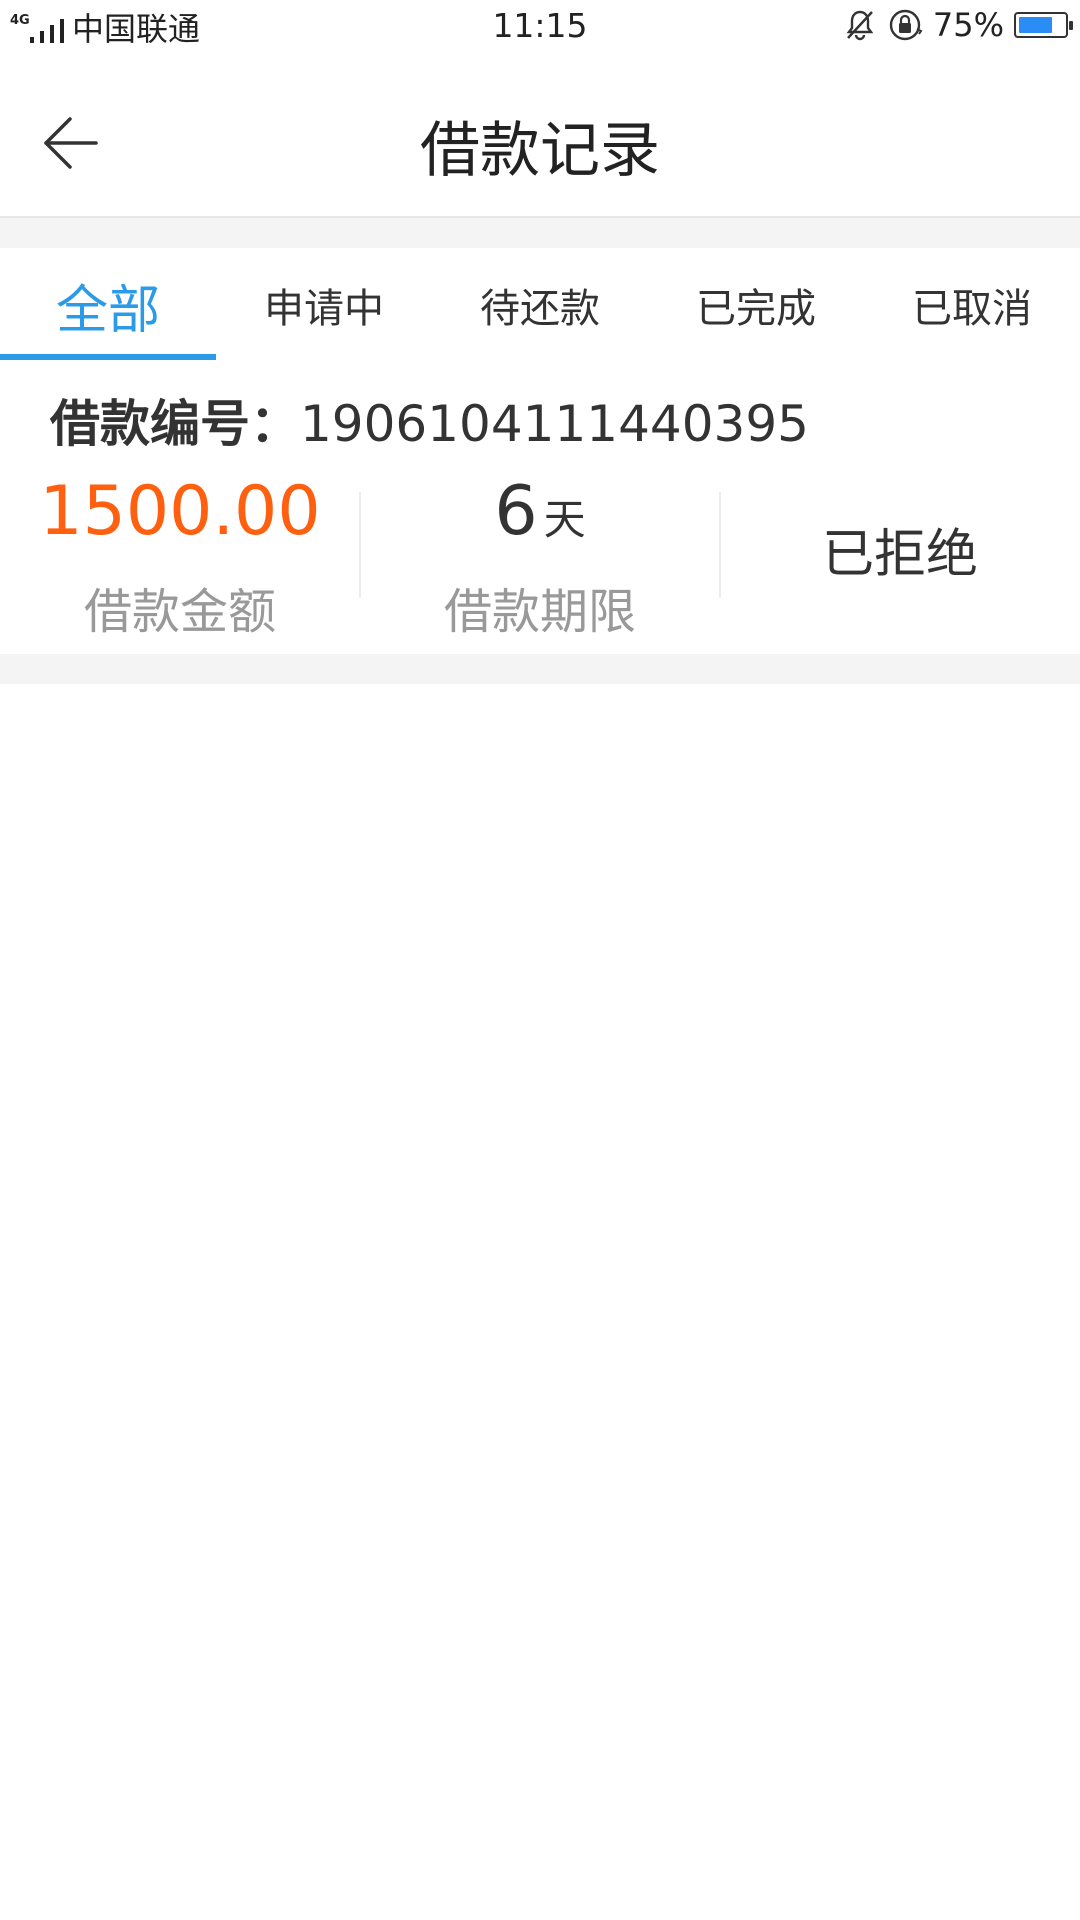 The image size is (1080, 1920). What do you see at coordinates (906, 25) in the screenshot?
I see `rotation-lock-icon` at bounding box center [906, 25].